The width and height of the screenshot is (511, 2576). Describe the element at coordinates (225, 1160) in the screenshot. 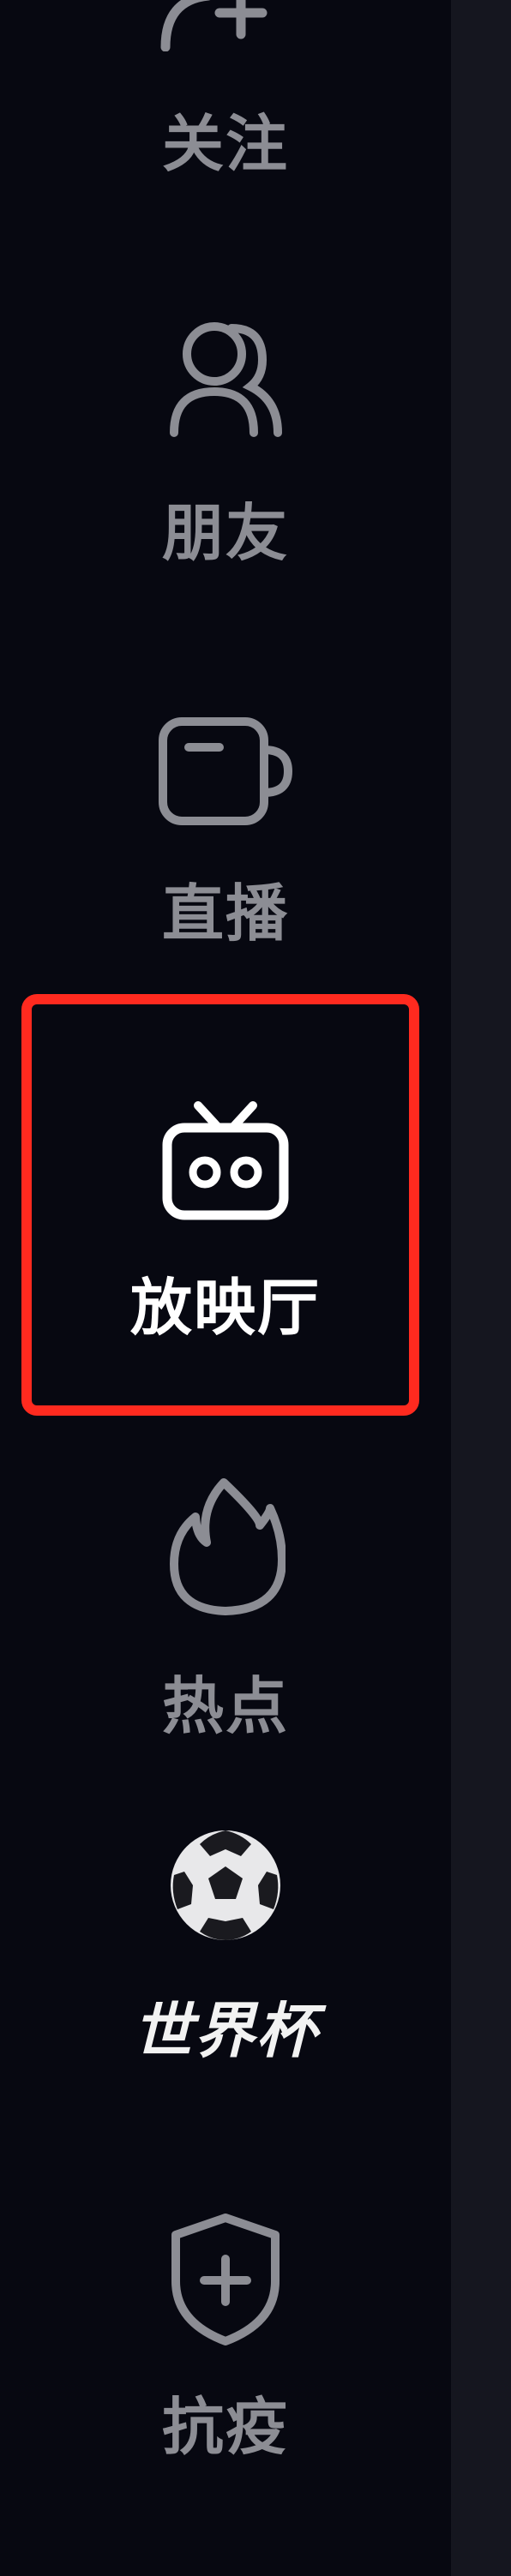

I see `tv-icon` at that location.